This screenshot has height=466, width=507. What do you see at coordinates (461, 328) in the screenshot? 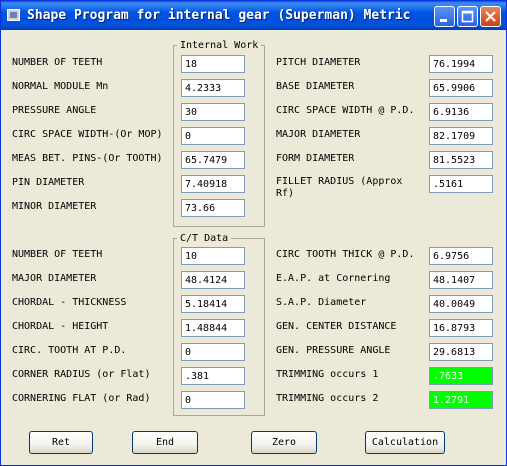
I see `ct-gen-center-distance-output: 16.8793` at bounding box center [461, 328].